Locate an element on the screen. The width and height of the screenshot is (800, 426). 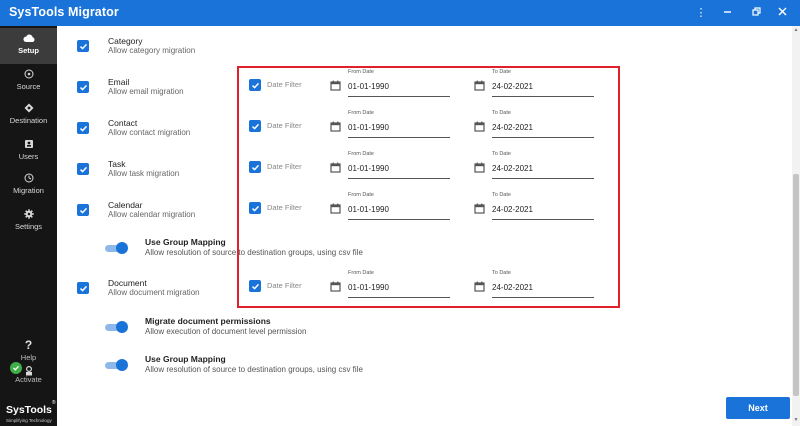
sidebar-item-migration: Migration is located at coordinates (28, 186).